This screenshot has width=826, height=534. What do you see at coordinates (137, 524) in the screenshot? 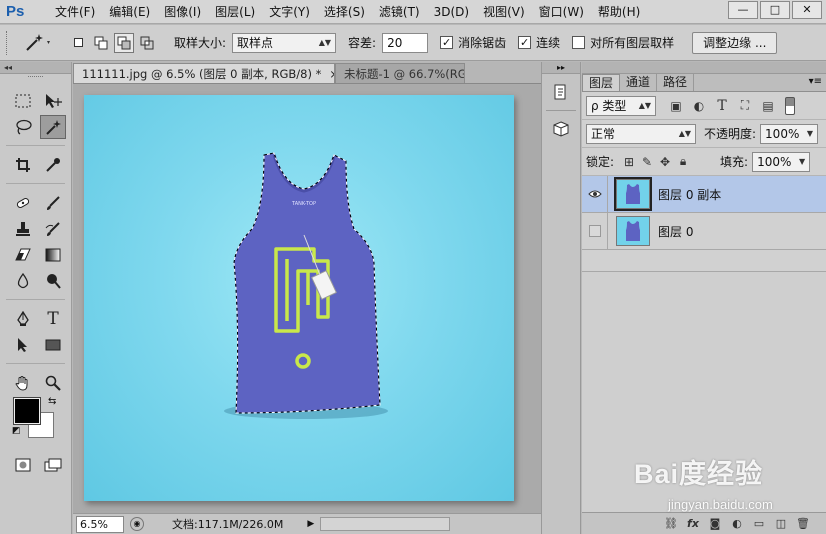
I see `info-icon: ◉` at bounding box center [137, 524].